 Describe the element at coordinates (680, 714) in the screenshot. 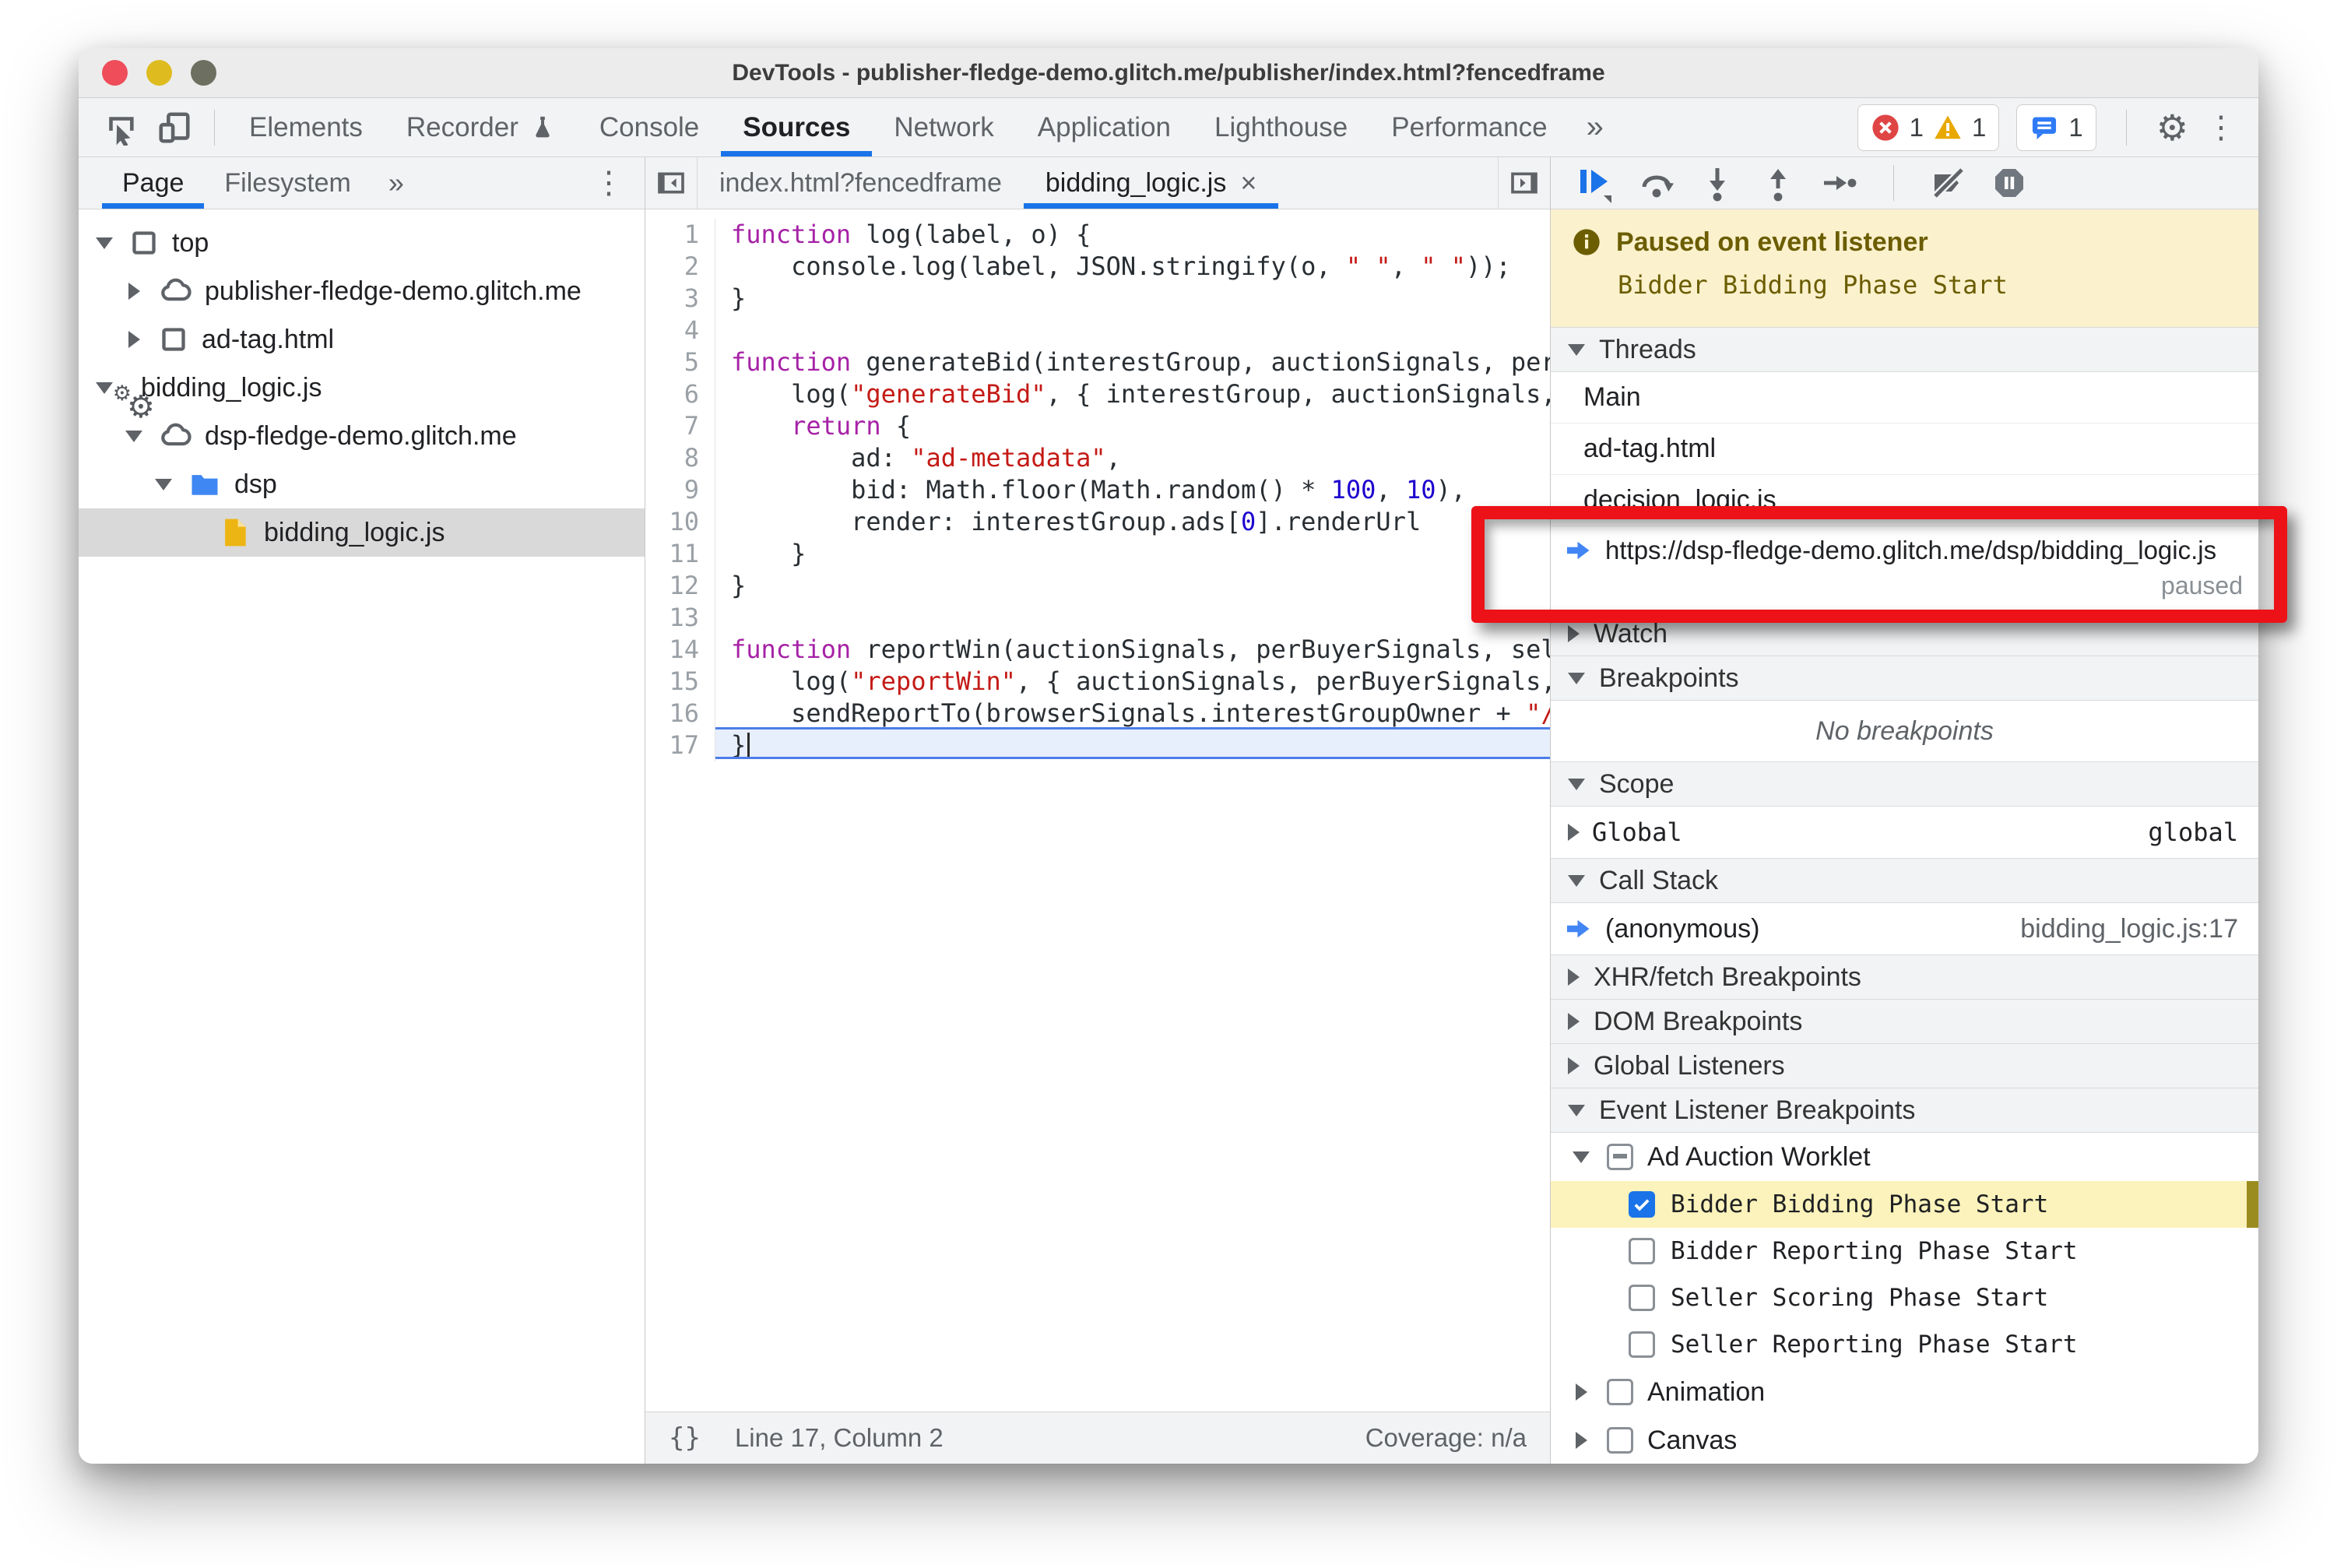

I see `line-number: 16` at that location.